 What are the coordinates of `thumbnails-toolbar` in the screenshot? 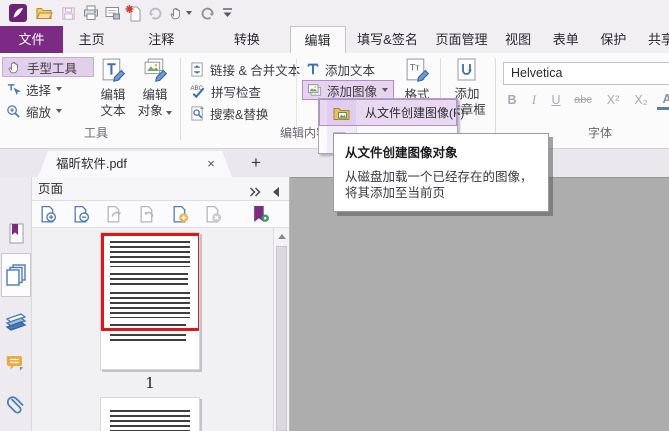 It's located at (160, 214).